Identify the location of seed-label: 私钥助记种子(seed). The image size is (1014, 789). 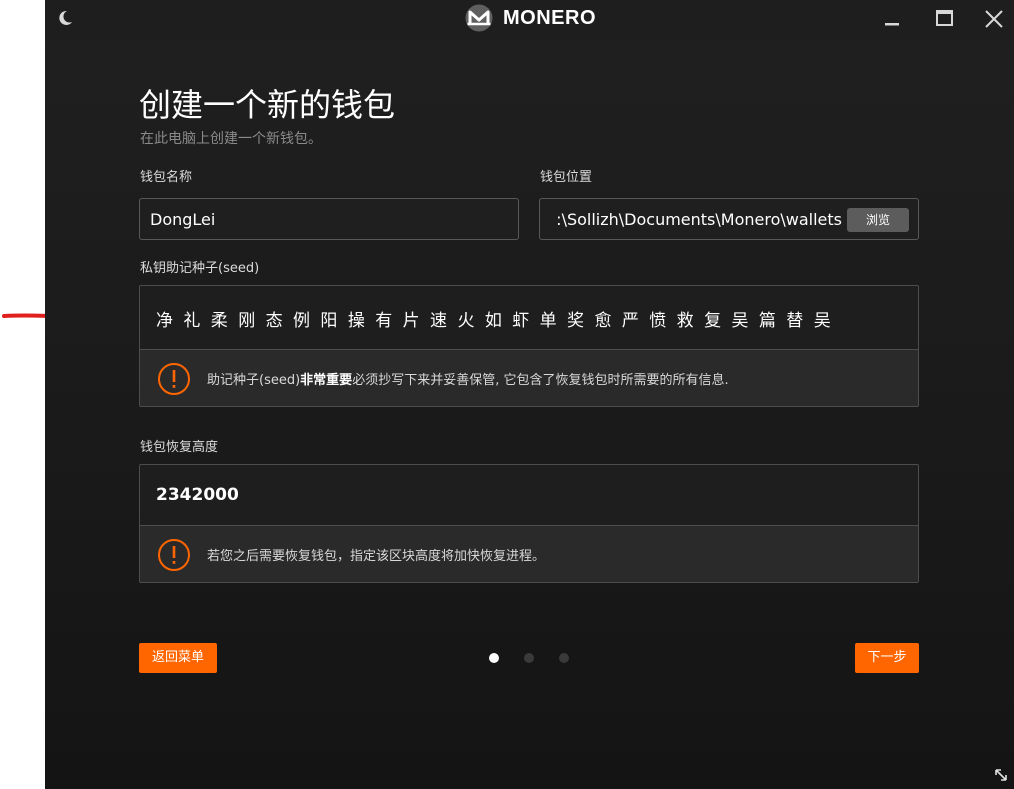
(200, 268).